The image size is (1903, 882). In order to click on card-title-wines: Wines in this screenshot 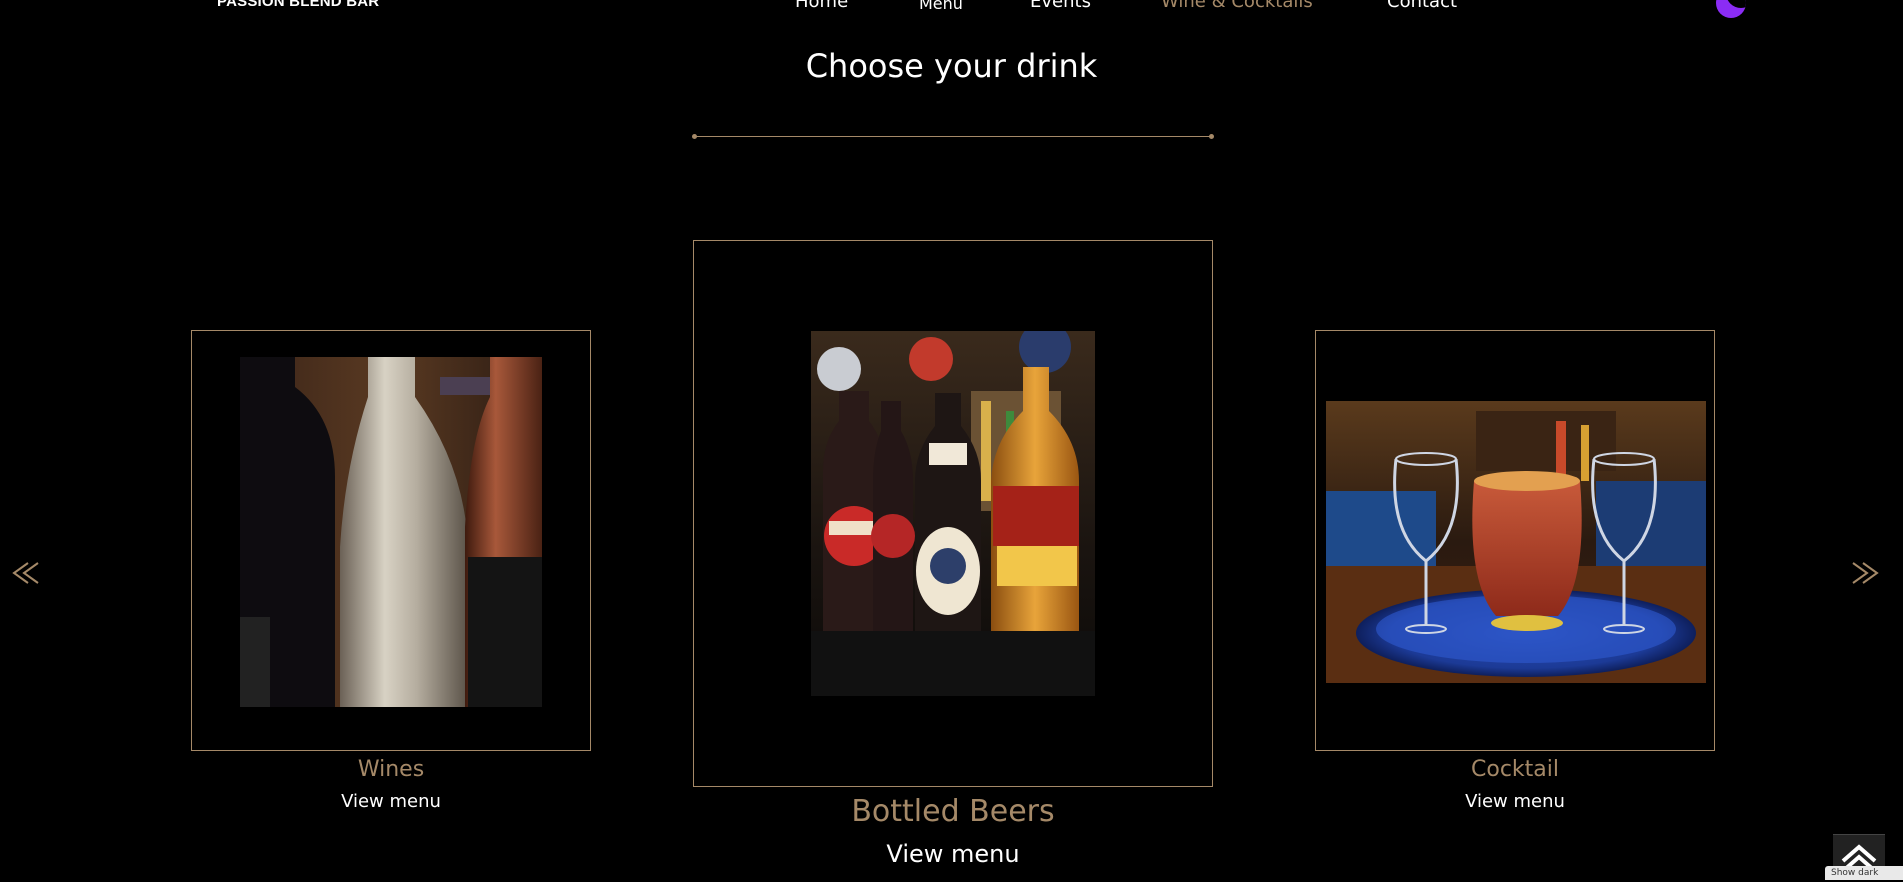, I will do `click(391, 769)`.